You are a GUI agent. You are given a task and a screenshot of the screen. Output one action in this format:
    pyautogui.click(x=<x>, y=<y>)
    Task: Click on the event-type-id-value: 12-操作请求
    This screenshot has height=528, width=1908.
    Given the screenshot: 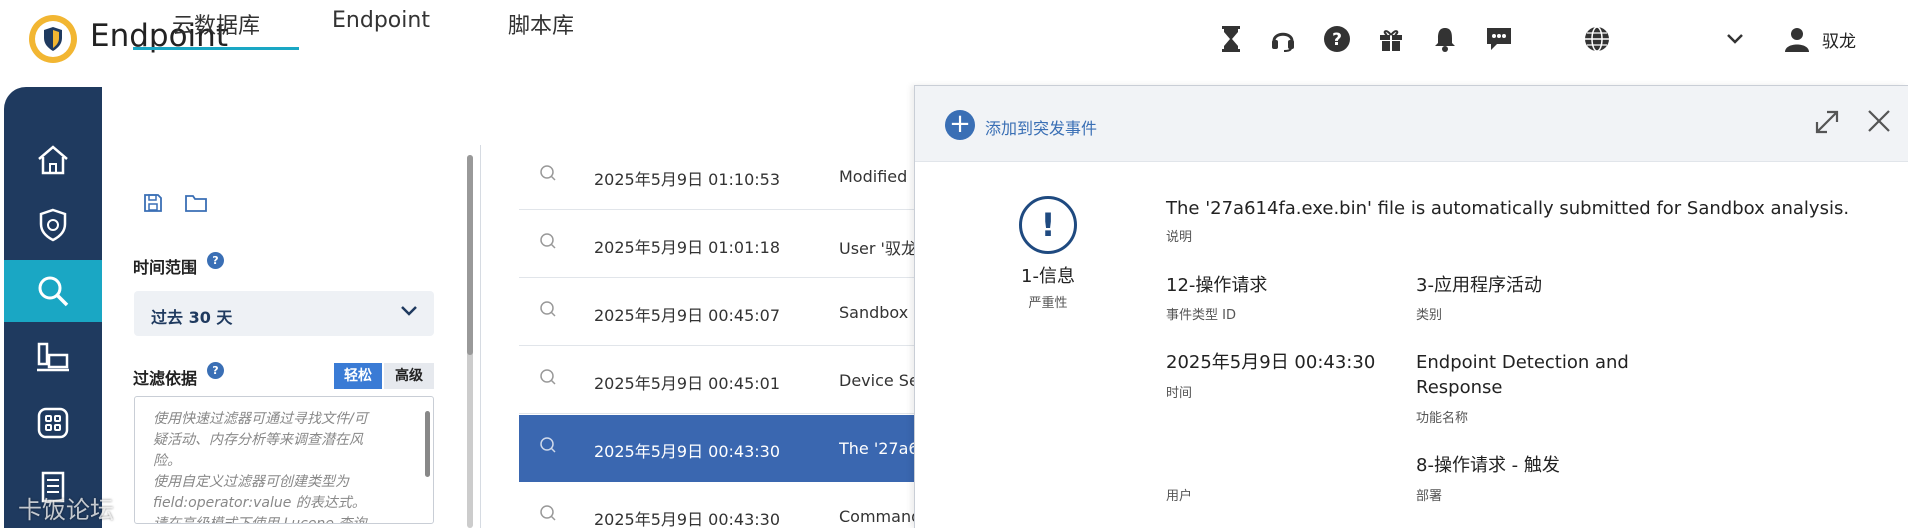 What is the action you would take?
    pyautogui.click(x=1217, y=285)
    